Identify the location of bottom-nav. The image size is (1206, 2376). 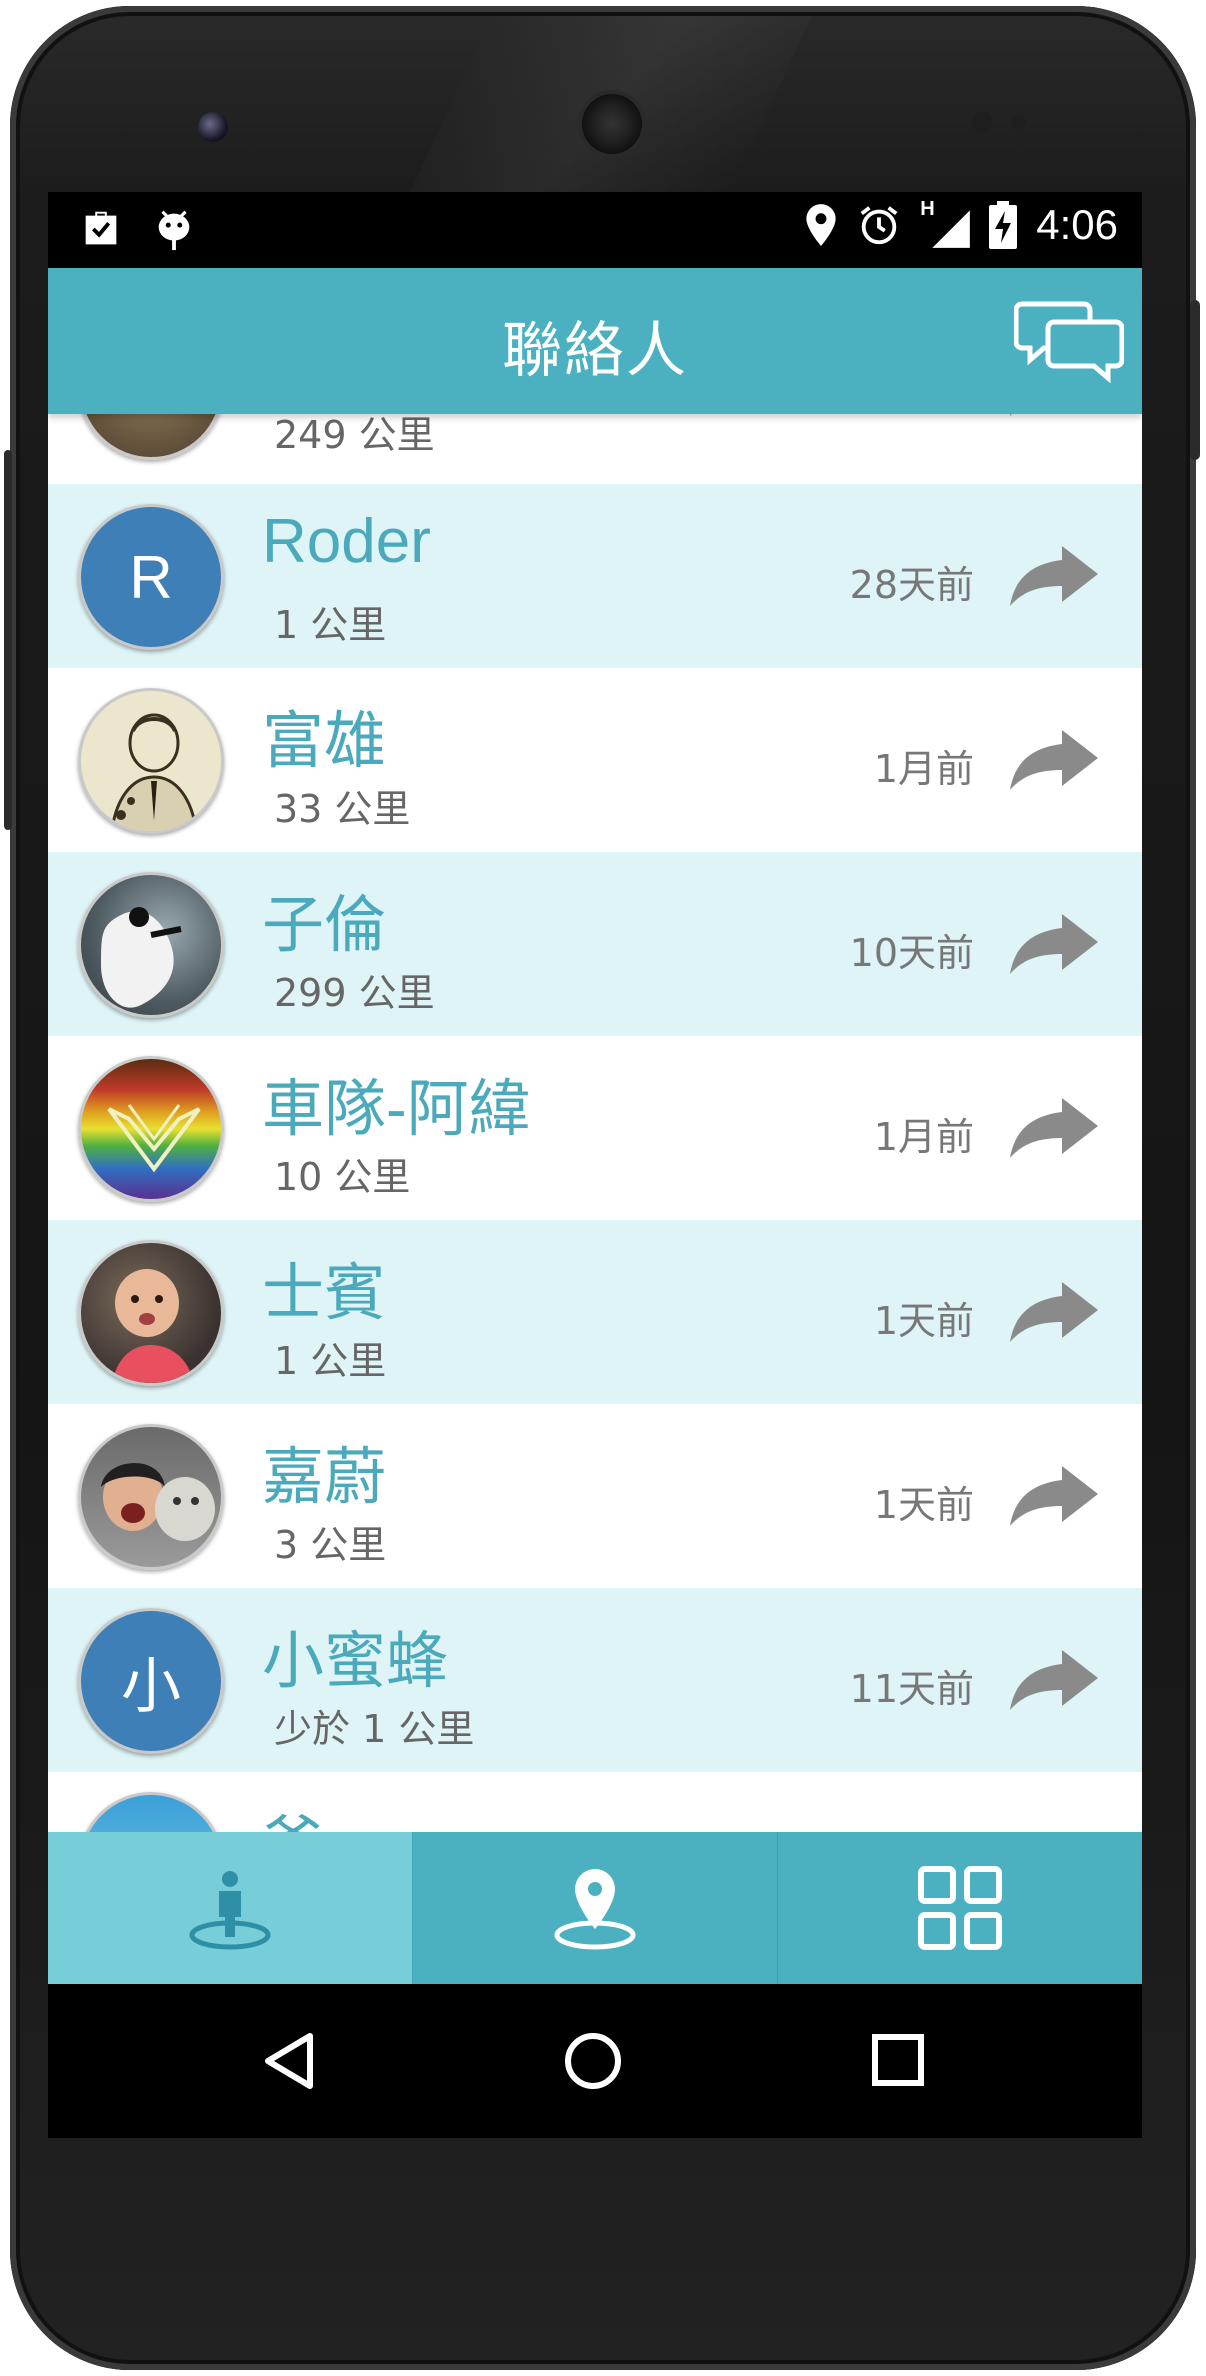
(595, 1908).